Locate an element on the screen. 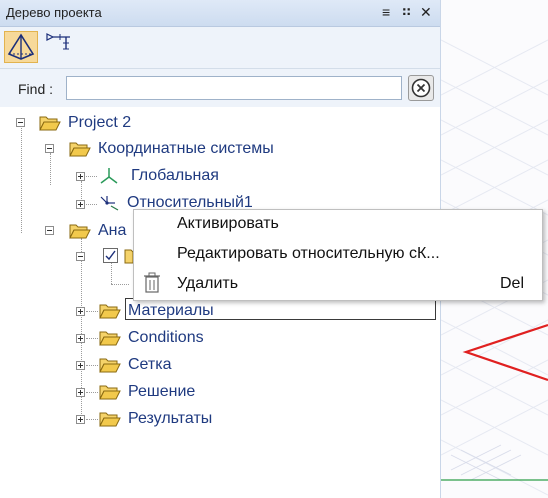 This screenshot has width=548, height=498. dock-icon: ⠶ is located at coordinates (406, 12).